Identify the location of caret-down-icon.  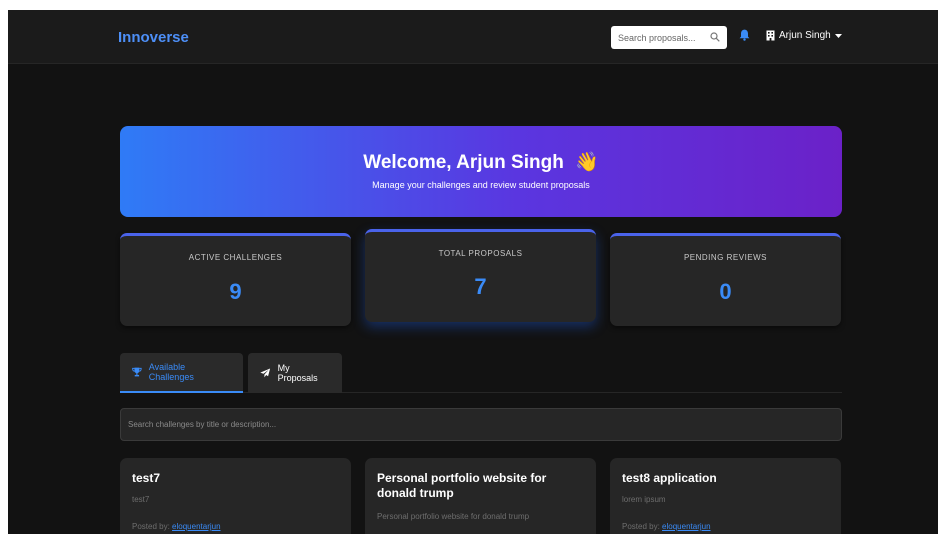
(838, 35).